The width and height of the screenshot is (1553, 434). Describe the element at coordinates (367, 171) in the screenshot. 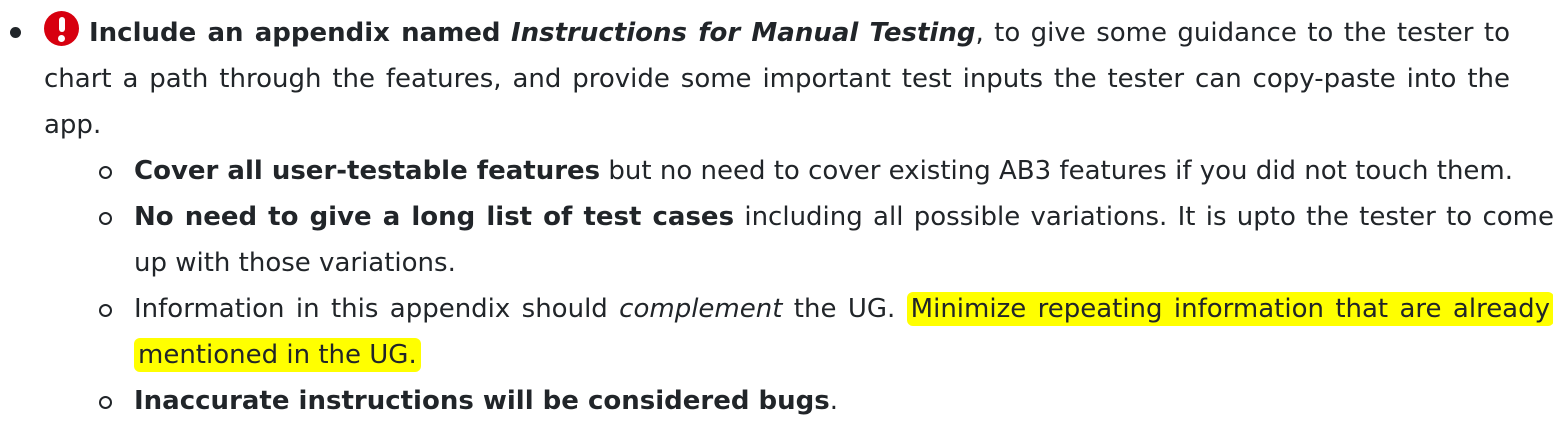

I see `sub-item-bold-text: Cover all user-testable features` at that location.